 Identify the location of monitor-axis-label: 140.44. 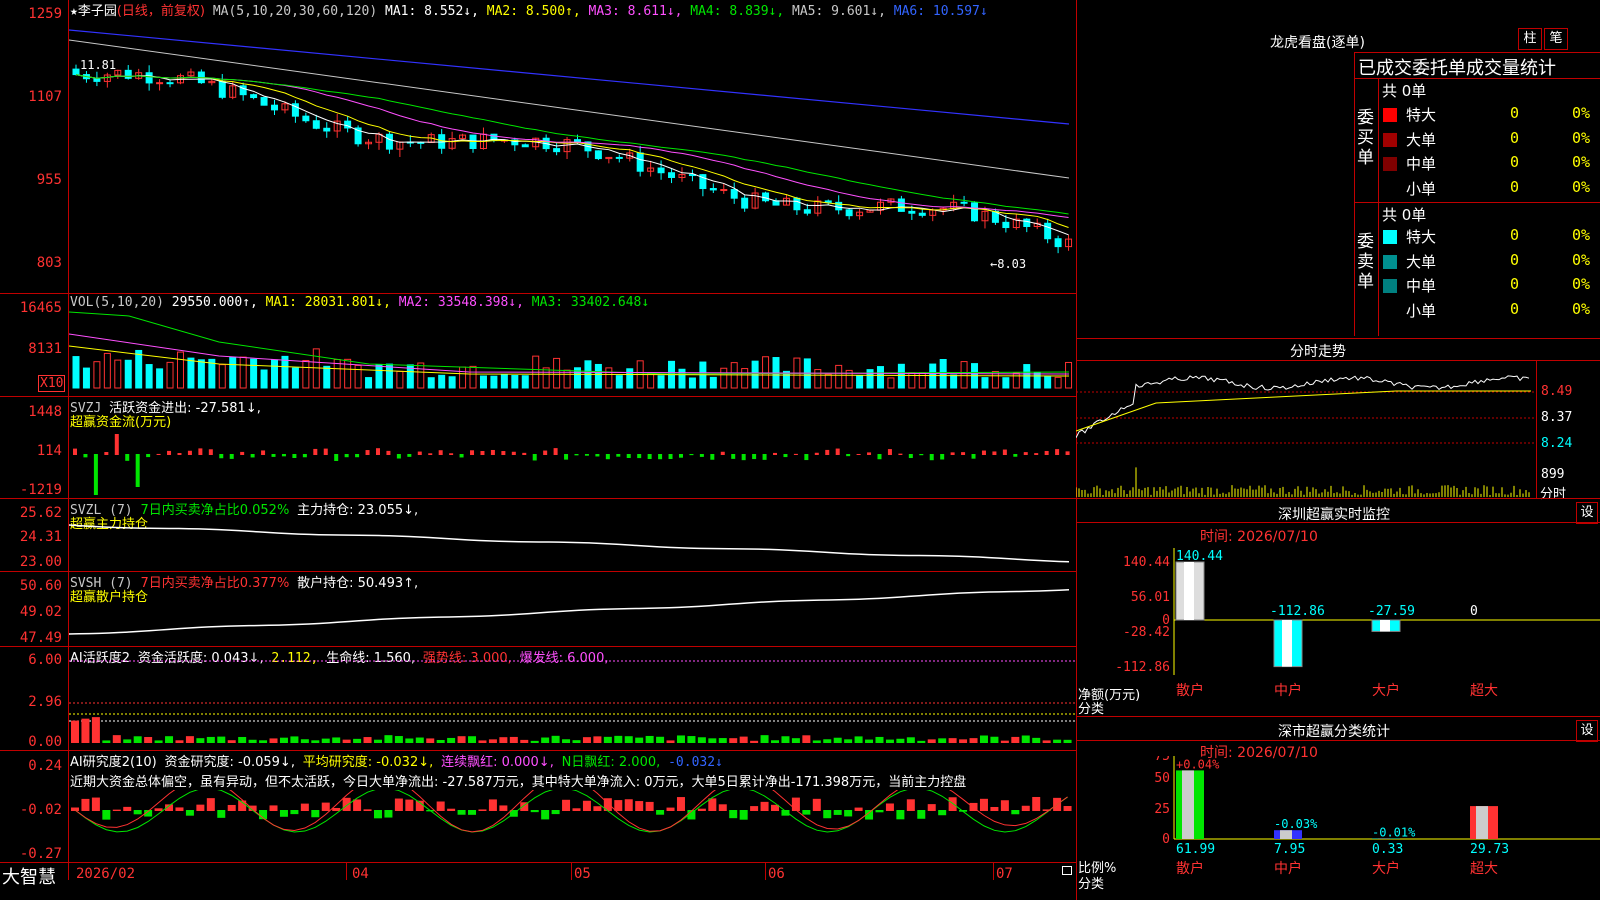
(1146, 562).